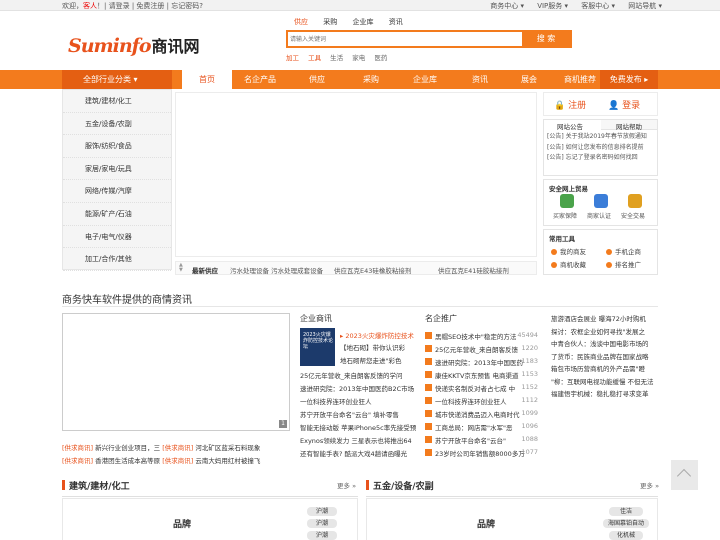 This screenshot has width=720, height=540. Describe the element at coordinates (207, 79) in the screenshot. I see `nav-item-home: 首页` at that location.